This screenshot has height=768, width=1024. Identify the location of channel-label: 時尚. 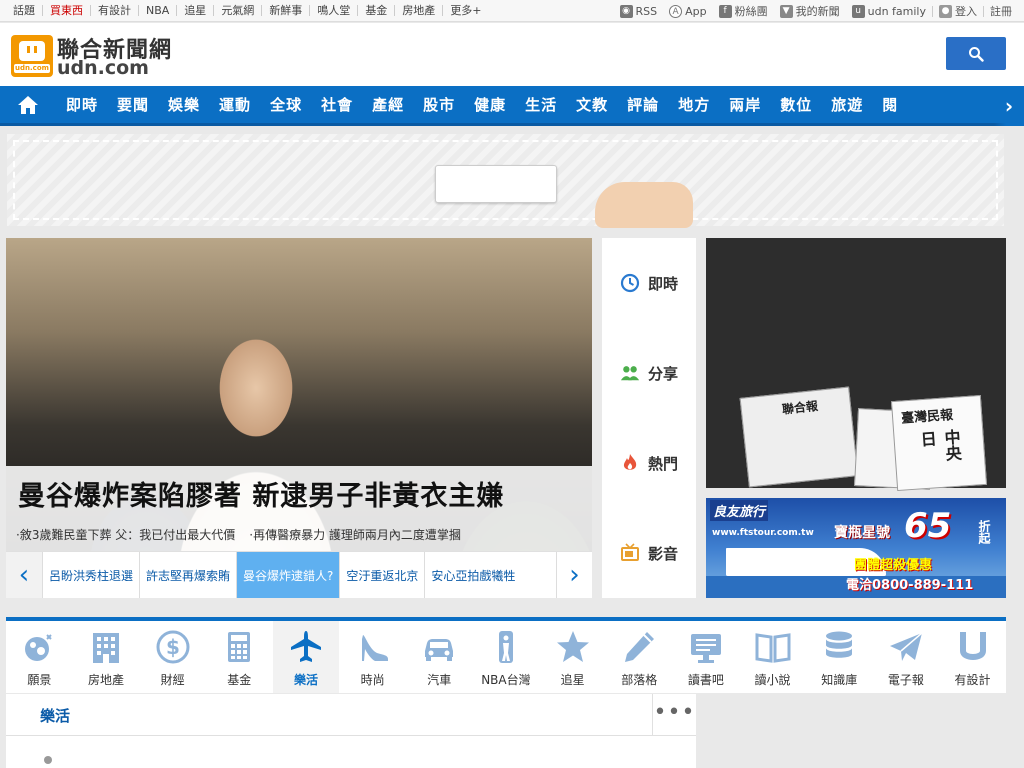
(372, 680).